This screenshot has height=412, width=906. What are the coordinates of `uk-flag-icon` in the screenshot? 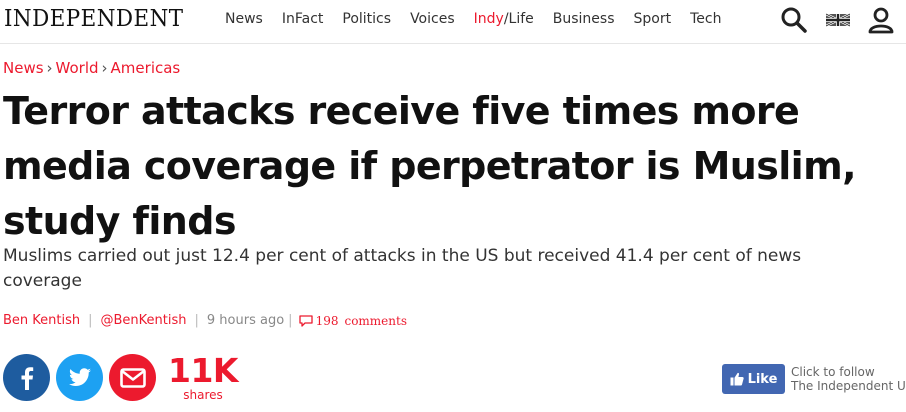 It's located at (838, 20).